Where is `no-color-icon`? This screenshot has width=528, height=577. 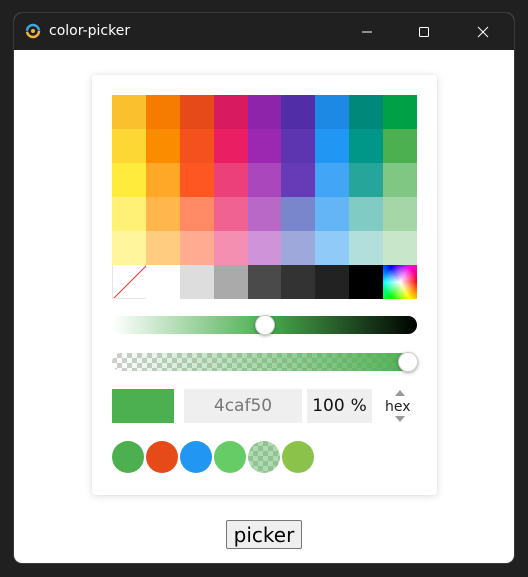 no-color-icon is located at coordinates (129, 281).